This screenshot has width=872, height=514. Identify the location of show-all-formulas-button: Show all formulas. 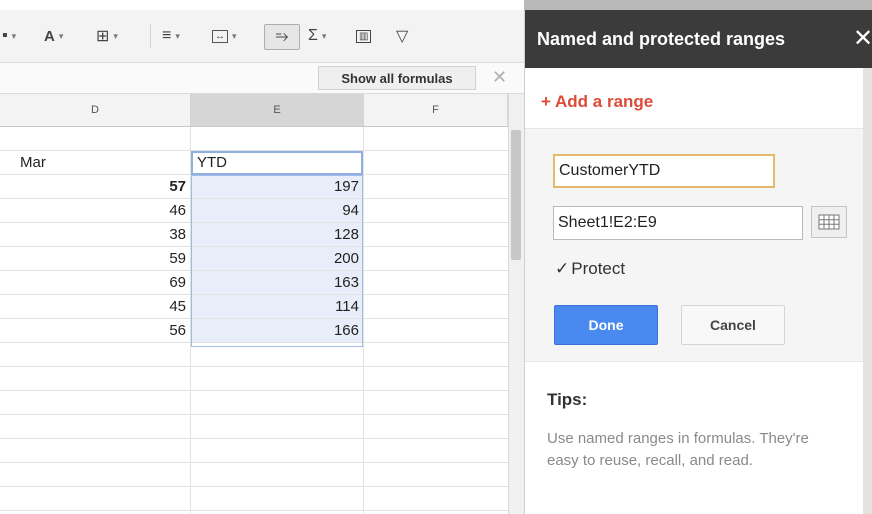
(397, 78).